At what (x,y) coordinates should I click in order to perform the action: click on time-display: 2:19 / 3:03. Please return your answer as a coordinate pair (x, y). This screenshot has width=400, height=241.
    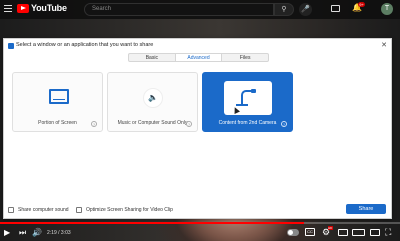
    Looking at the image, I should click on (59, 233).